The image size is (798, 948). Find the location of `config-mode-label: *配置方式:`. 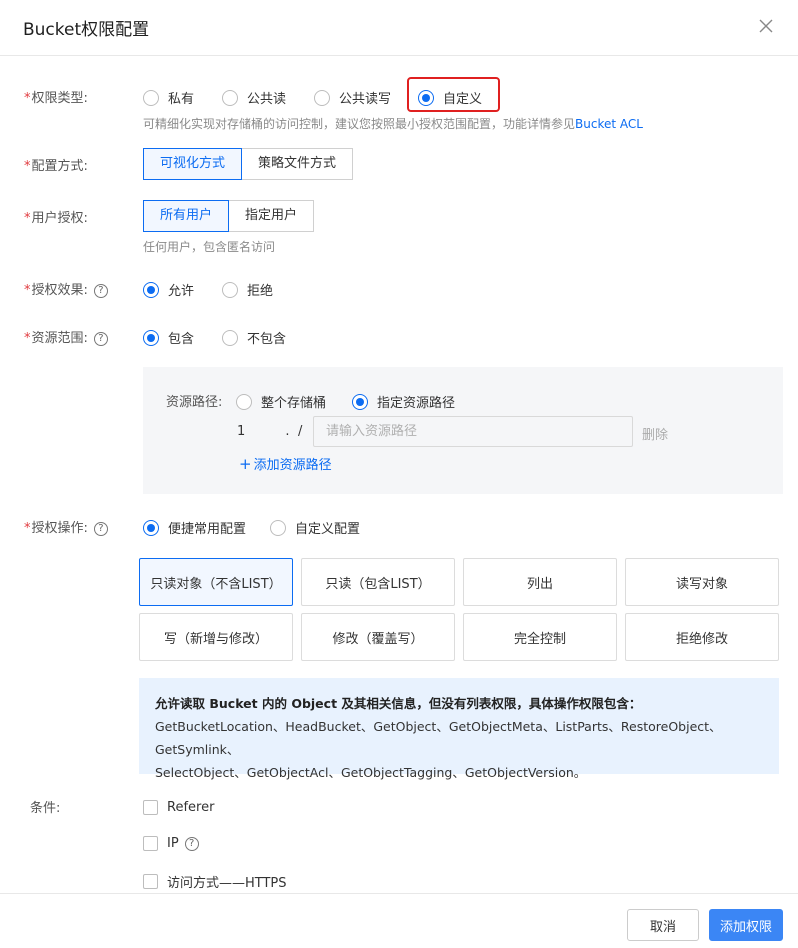

config-mode-label: *配置方式: is located at coordinates (56, 166).